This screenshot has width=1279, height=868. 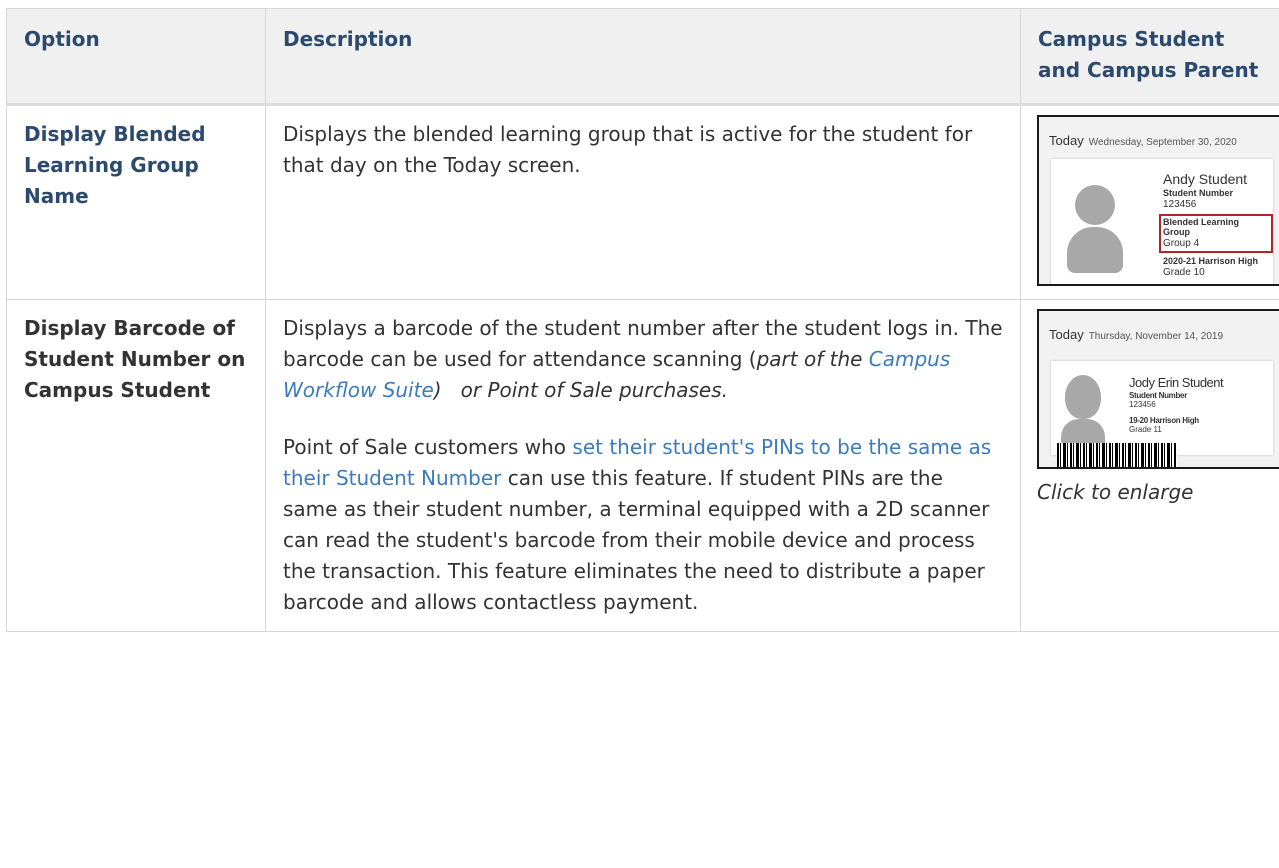 I want to click on header-description: Description, so click(x=643, y=57).